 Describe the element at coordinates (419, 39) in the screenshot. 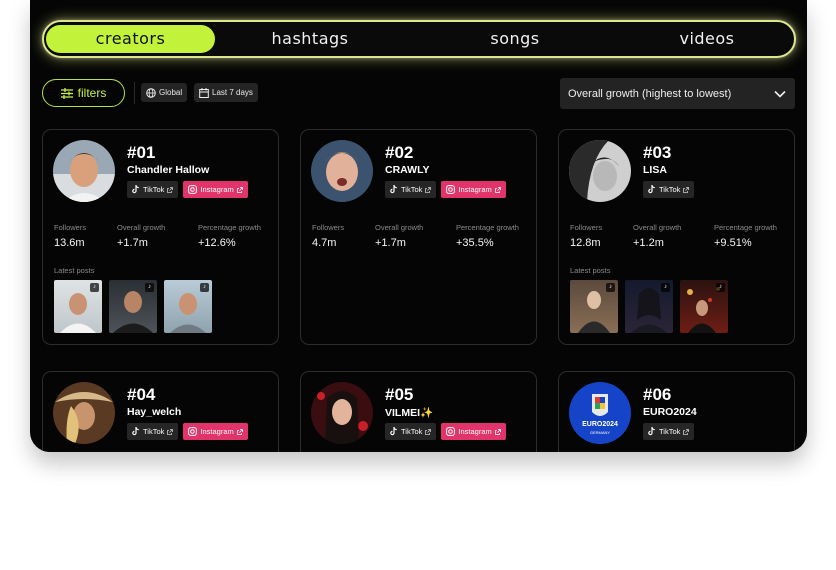

I see `category-tabbar: creators hashtags songs videos` at that location.